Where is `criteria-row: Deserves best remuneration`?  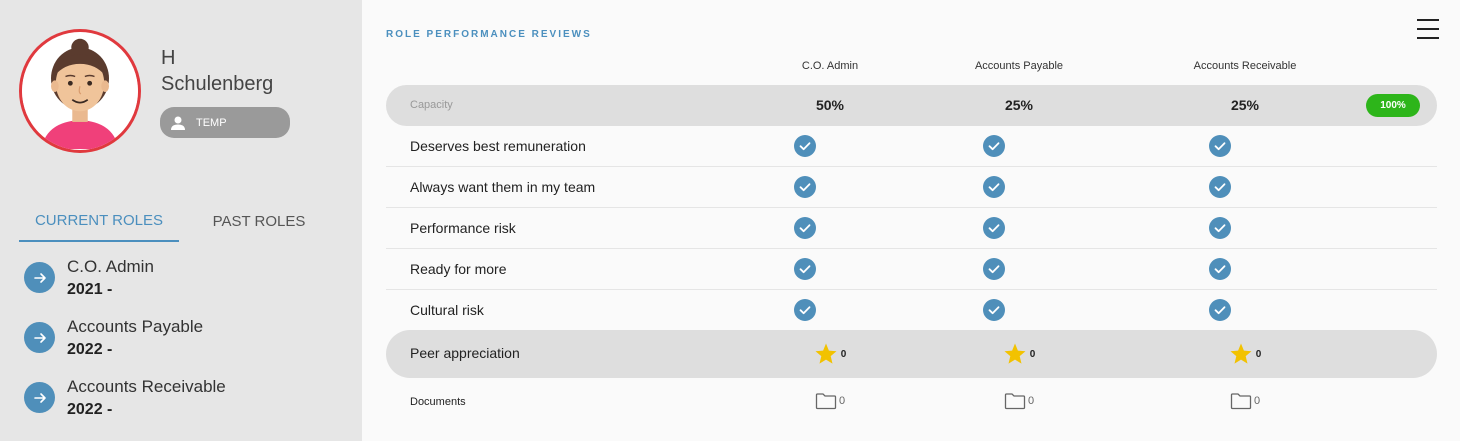
criteria-row: Deserves best remuneration is located at coordinates (911, 146).